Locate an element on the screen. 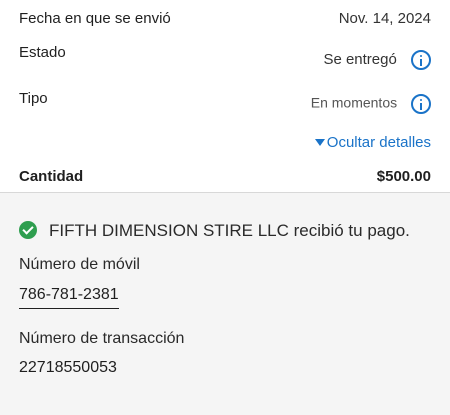 Image resolution: width=450 pixels, height=415 pixels. sent-date-value: Nov. 14, 2024 is located at coordinates (384, 18).